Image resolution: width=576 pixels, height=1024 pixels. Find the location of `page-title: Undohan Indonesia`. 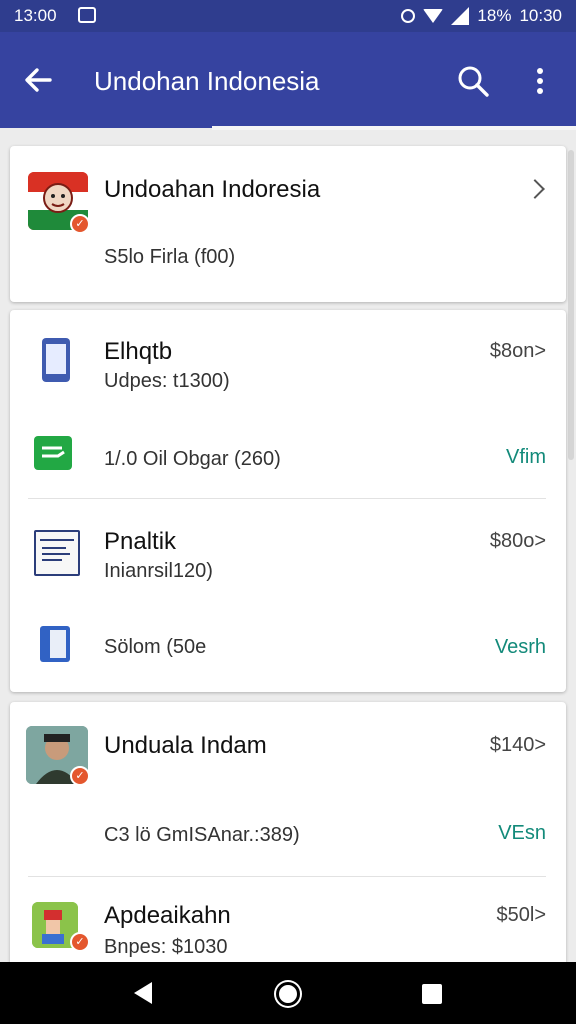

page-title: Undohan Indonesia is located at coordinates (207, 81).